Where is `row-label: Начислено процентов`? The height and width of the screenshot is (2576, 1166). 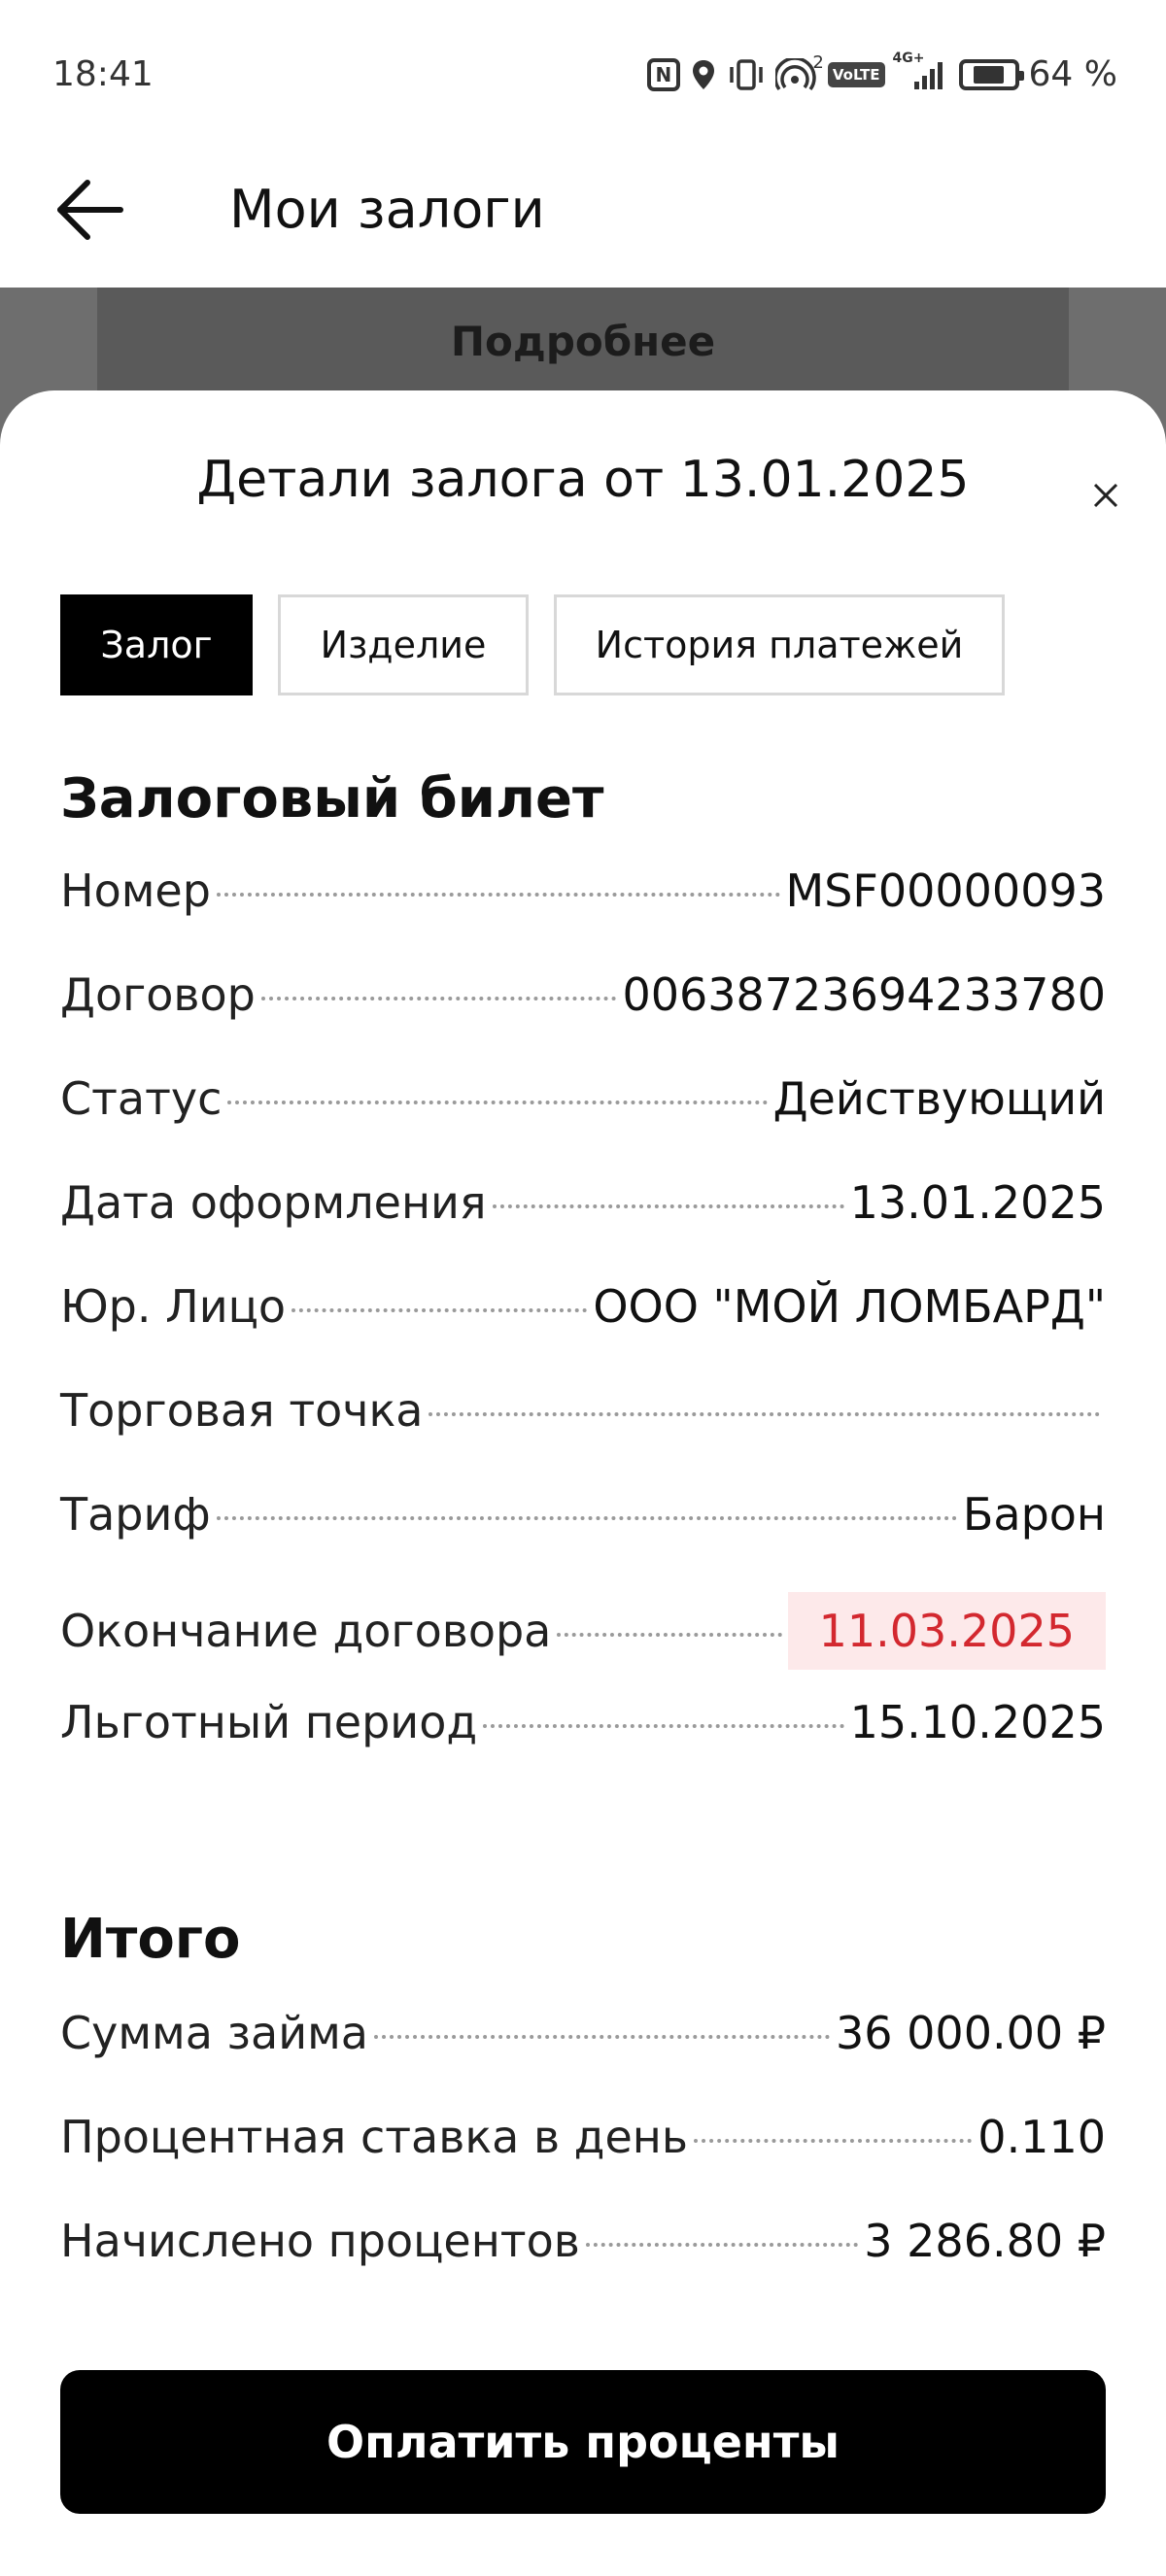 row-label: Начислено процентов is located at coordinates (320, 2241).